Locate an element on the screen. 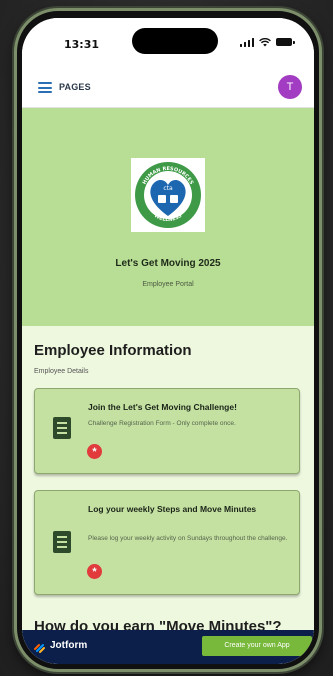 The image size is (333, 676). section-title: Employee Information is located at coordinates (113, 350).